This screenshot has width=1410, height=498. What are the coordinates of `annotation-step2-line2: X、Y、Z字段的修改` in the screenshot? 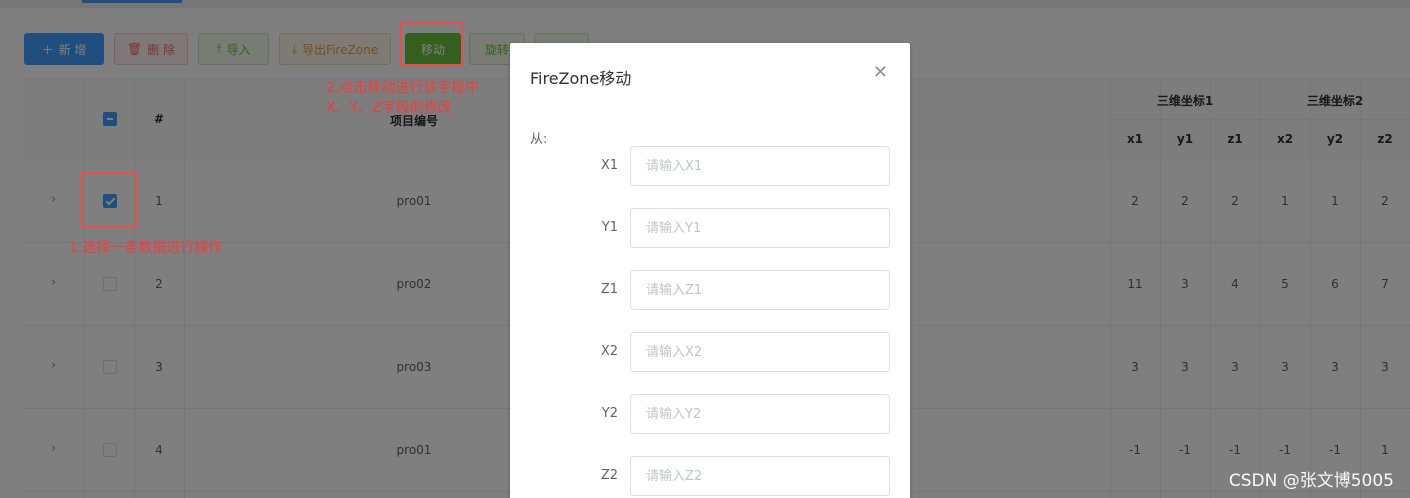 It's located at (389, 108).